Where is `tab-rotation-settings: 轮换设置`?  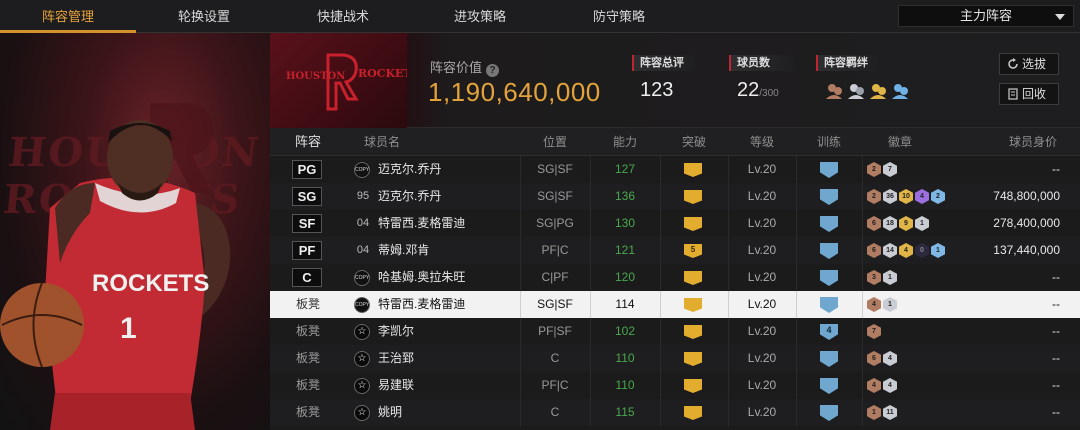 tab-rotation-settings: 轮换设置 is located at coordinates (204, 16).